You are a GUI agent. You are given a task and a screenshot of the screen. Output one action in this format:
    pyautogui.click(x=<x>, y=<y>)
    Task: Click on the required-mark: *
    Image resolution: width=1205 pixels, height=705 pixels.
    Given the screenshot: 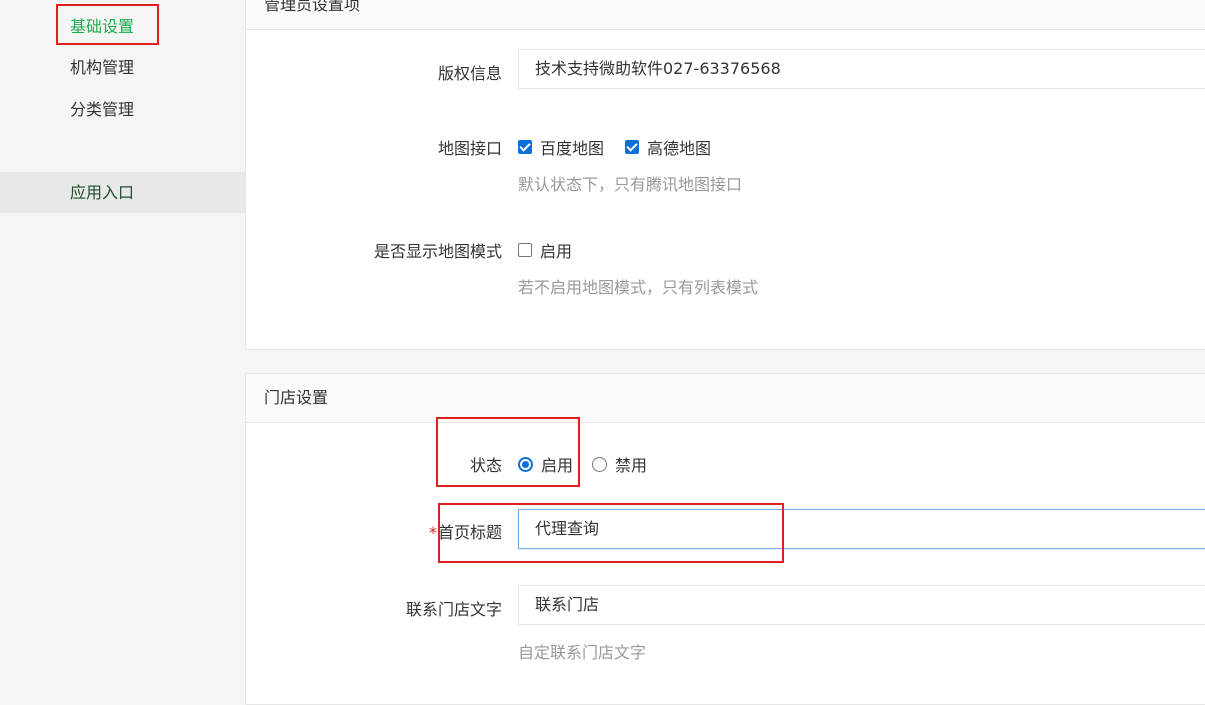 What is the action you would take?
    pyautogui.click(x=432, y=532)
    